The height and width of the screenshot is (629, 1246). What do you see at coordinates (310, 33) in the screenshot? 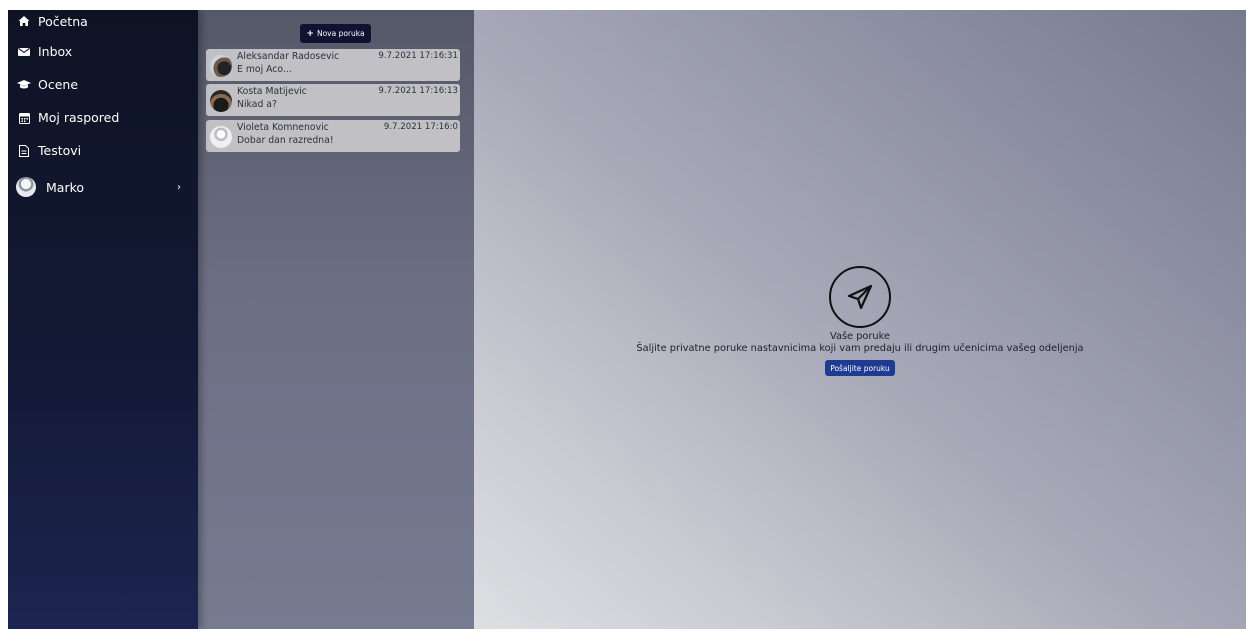
I see `plus-icon: +` at bounding box center [310, 33].